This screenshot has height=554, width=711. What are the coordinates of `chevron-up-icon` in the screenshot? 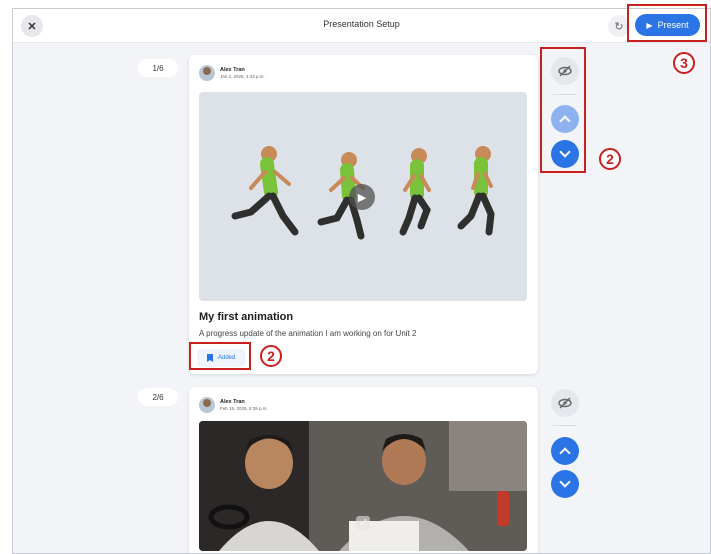 It's located at (565, 453).